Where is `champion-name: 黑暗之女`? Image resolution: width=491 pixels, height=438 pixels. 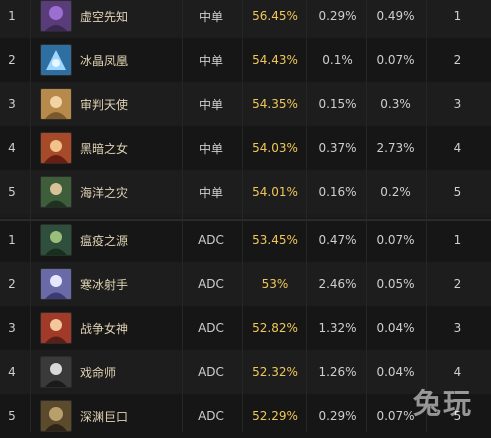 champion-name: 黑暗之女 is located at coordinates (104, 148).